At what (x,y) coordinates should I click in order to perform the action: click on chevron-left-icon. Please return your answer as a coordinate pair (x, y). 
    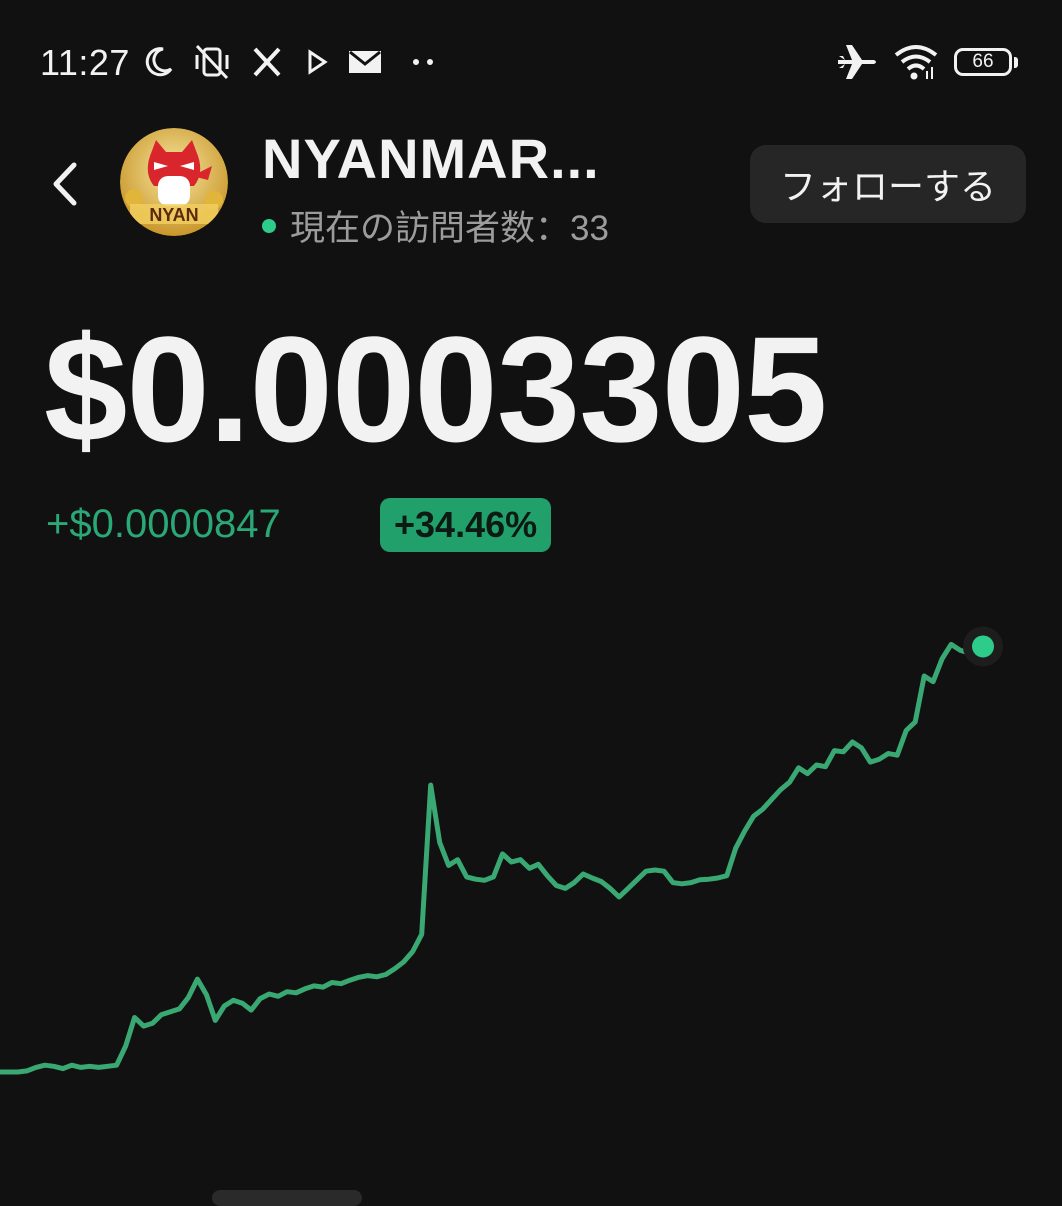
    Looking at the image, I should click on (65, 184).